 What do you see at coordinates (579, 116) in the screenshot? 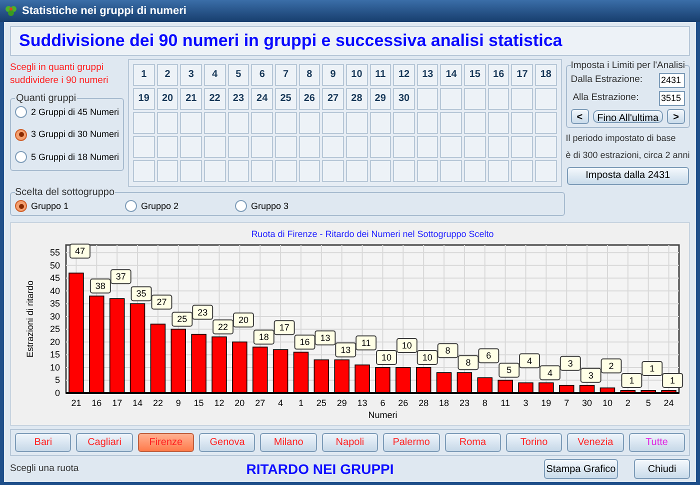
I see `previous-button: <` at bounding box center [579, 116].